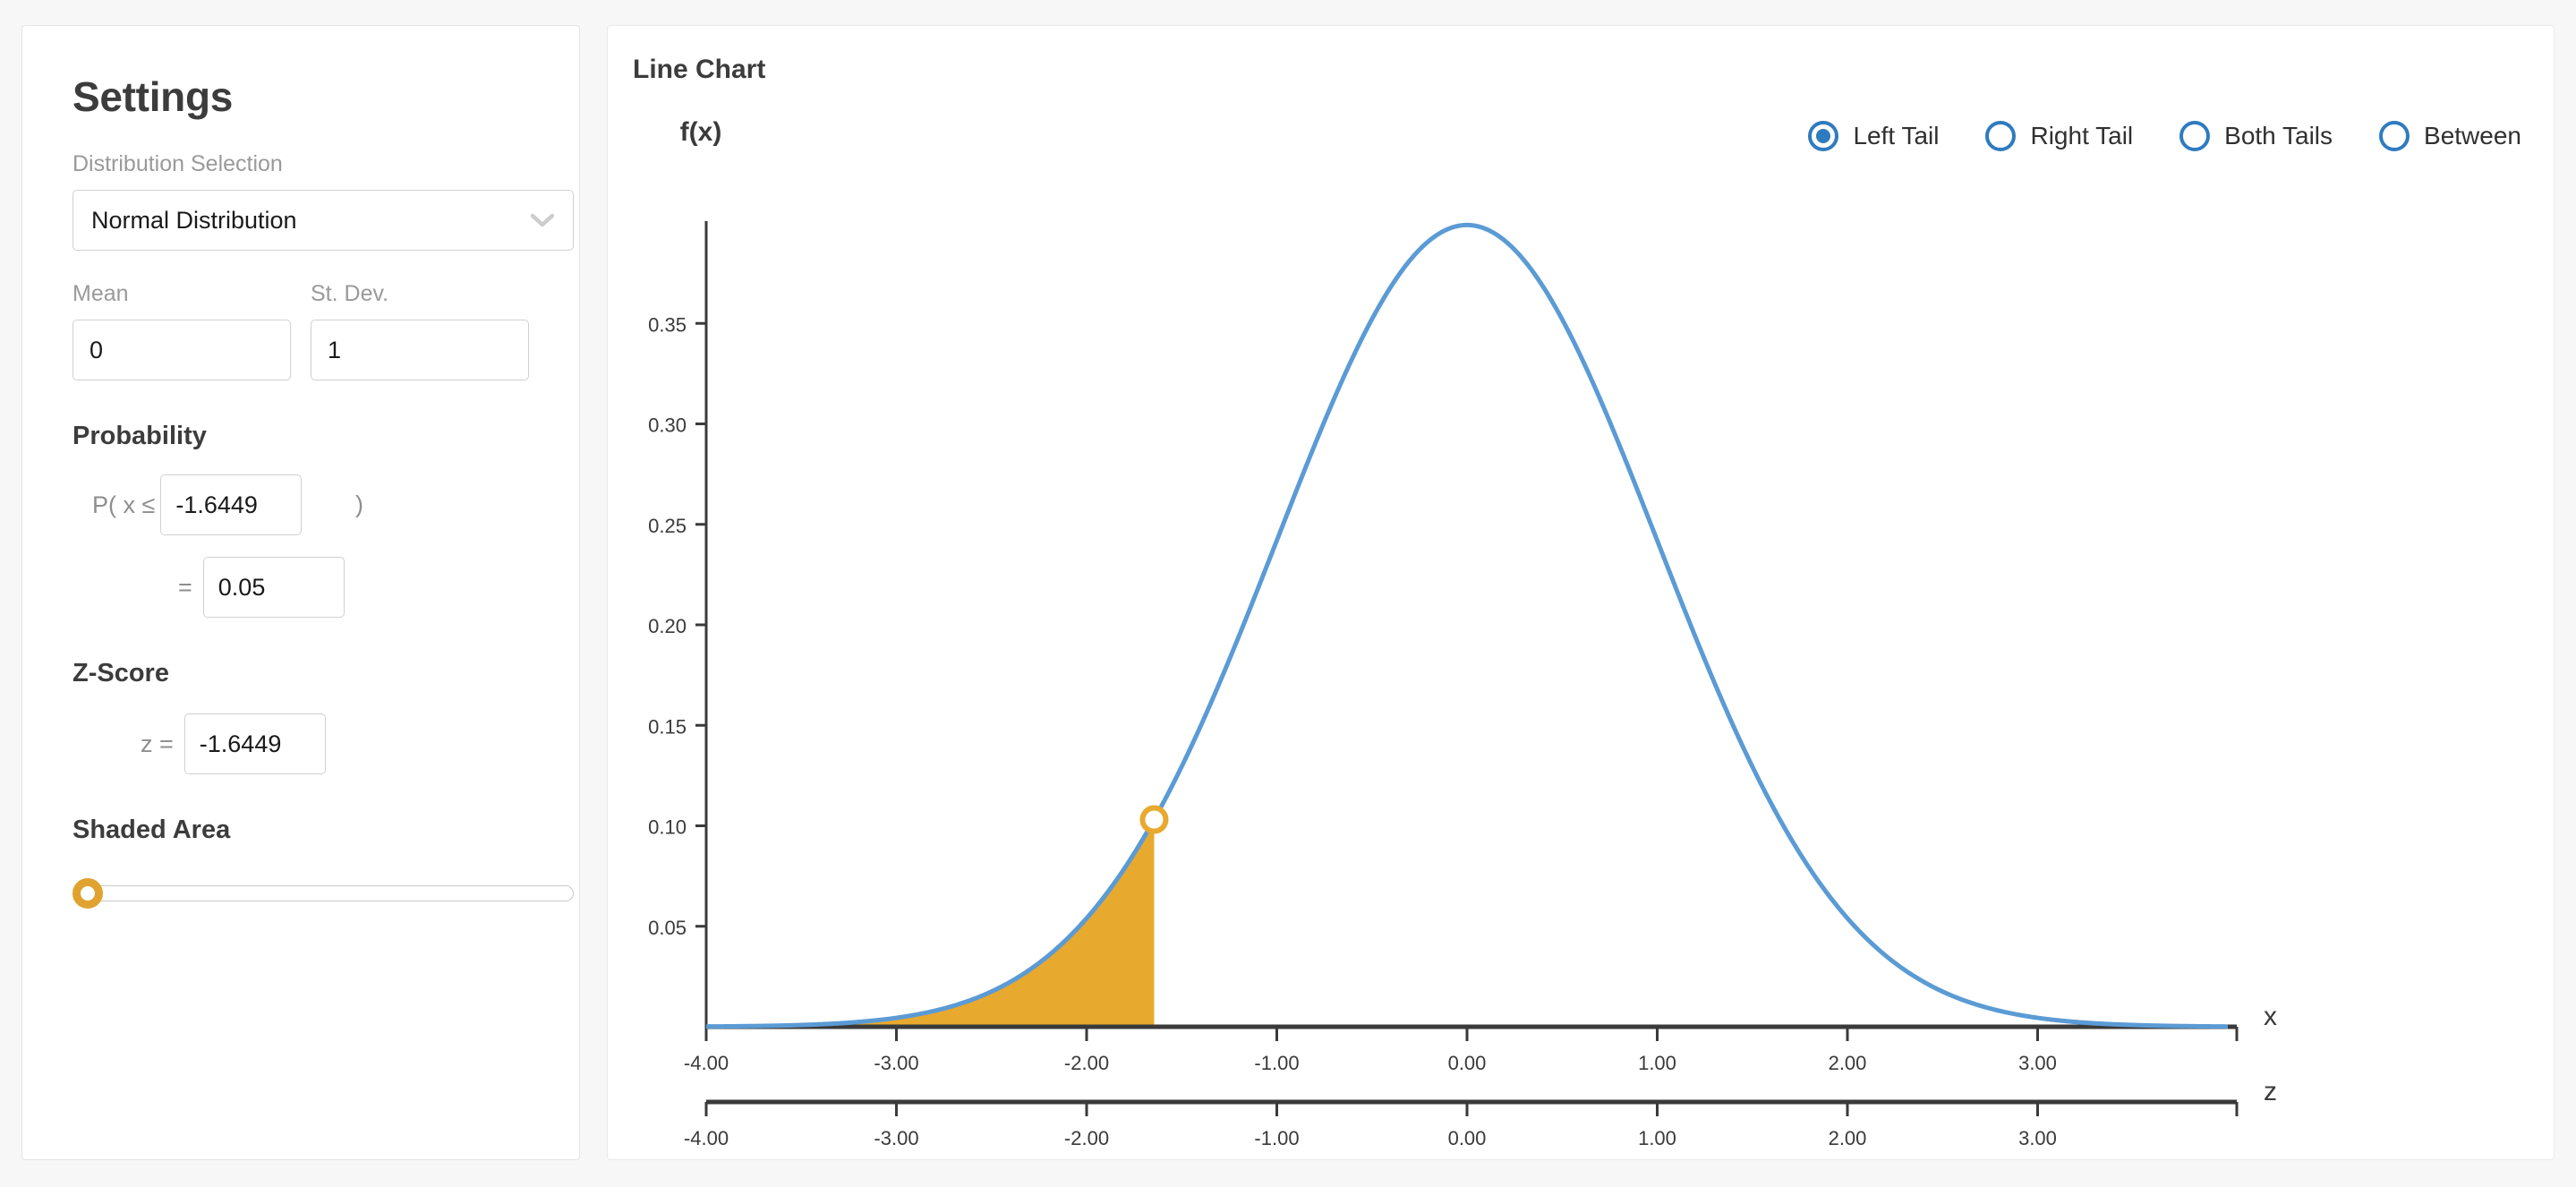 The height and width of the screenshot is (1187, 2576). I want to click on svg-text: 0.05, so click(667, 928).